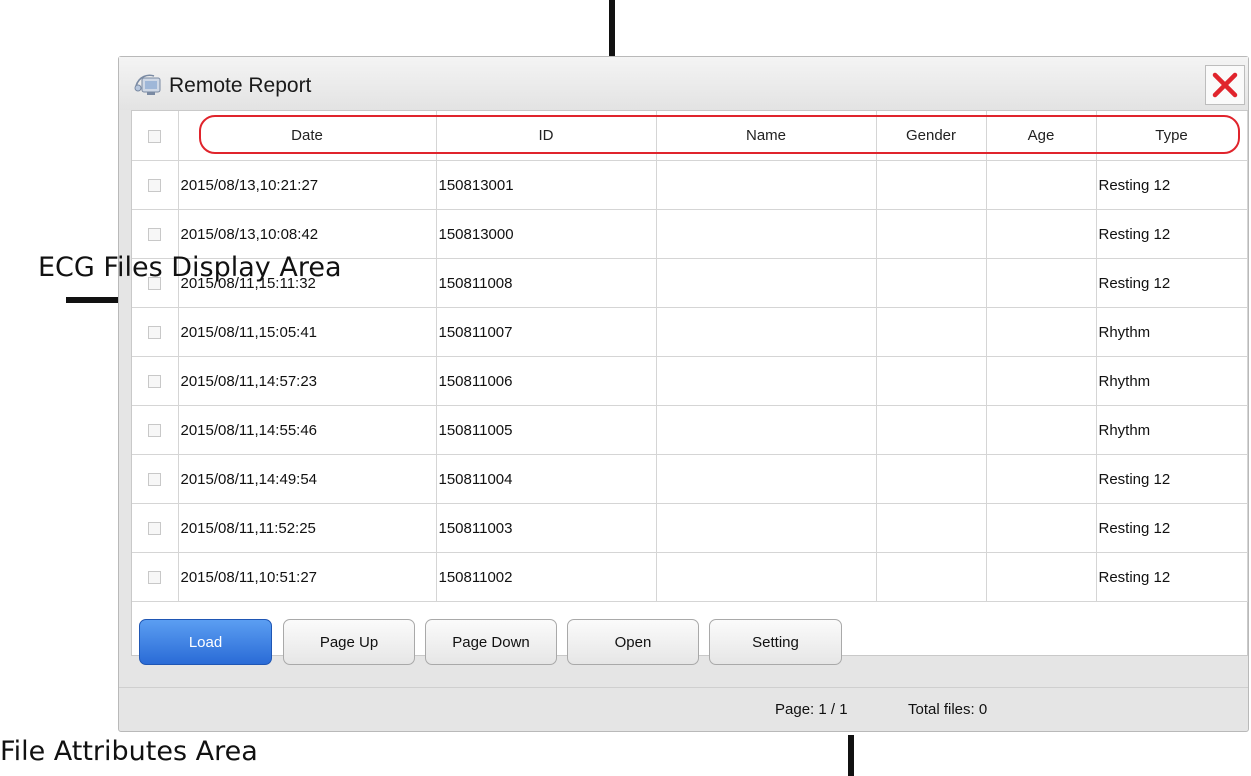 The width and height of the screenshot is (1251, 776). What do you see at coordinates (307, 577) in the screenshot?
I see `cell-date: 2015/08/11,10:51:27` at bounding box center [307, 577].